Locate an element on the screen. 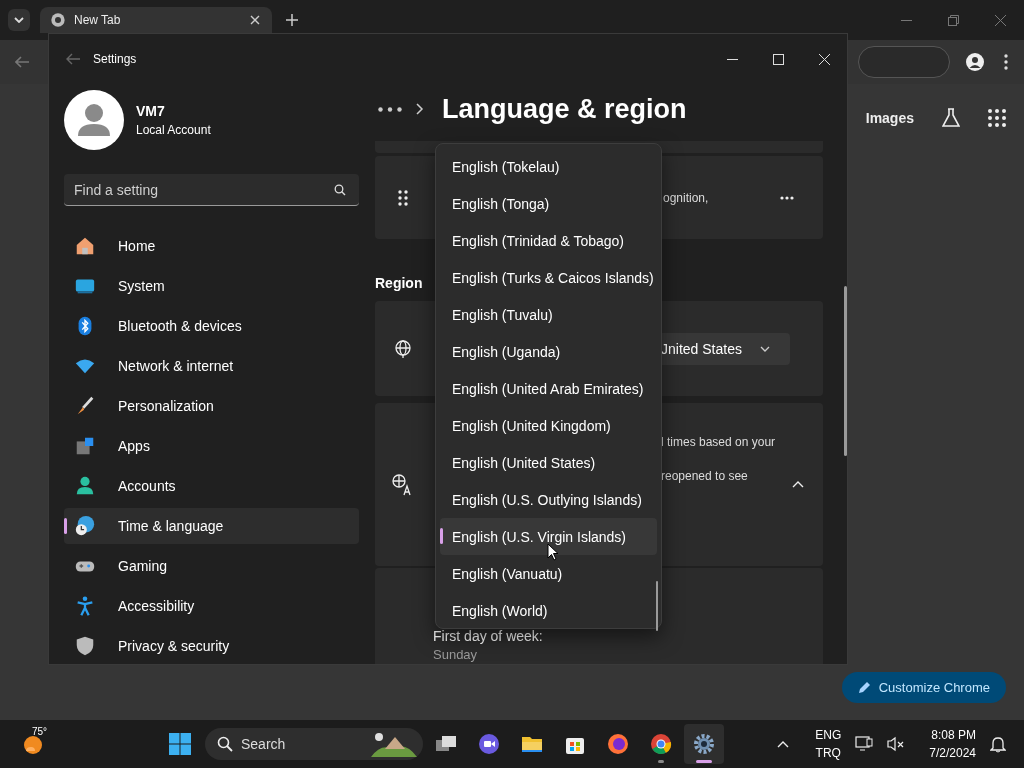 The width and height of the screenshot is (1024, 768). nav-item: Accounts is located at coordinates (211, 486).